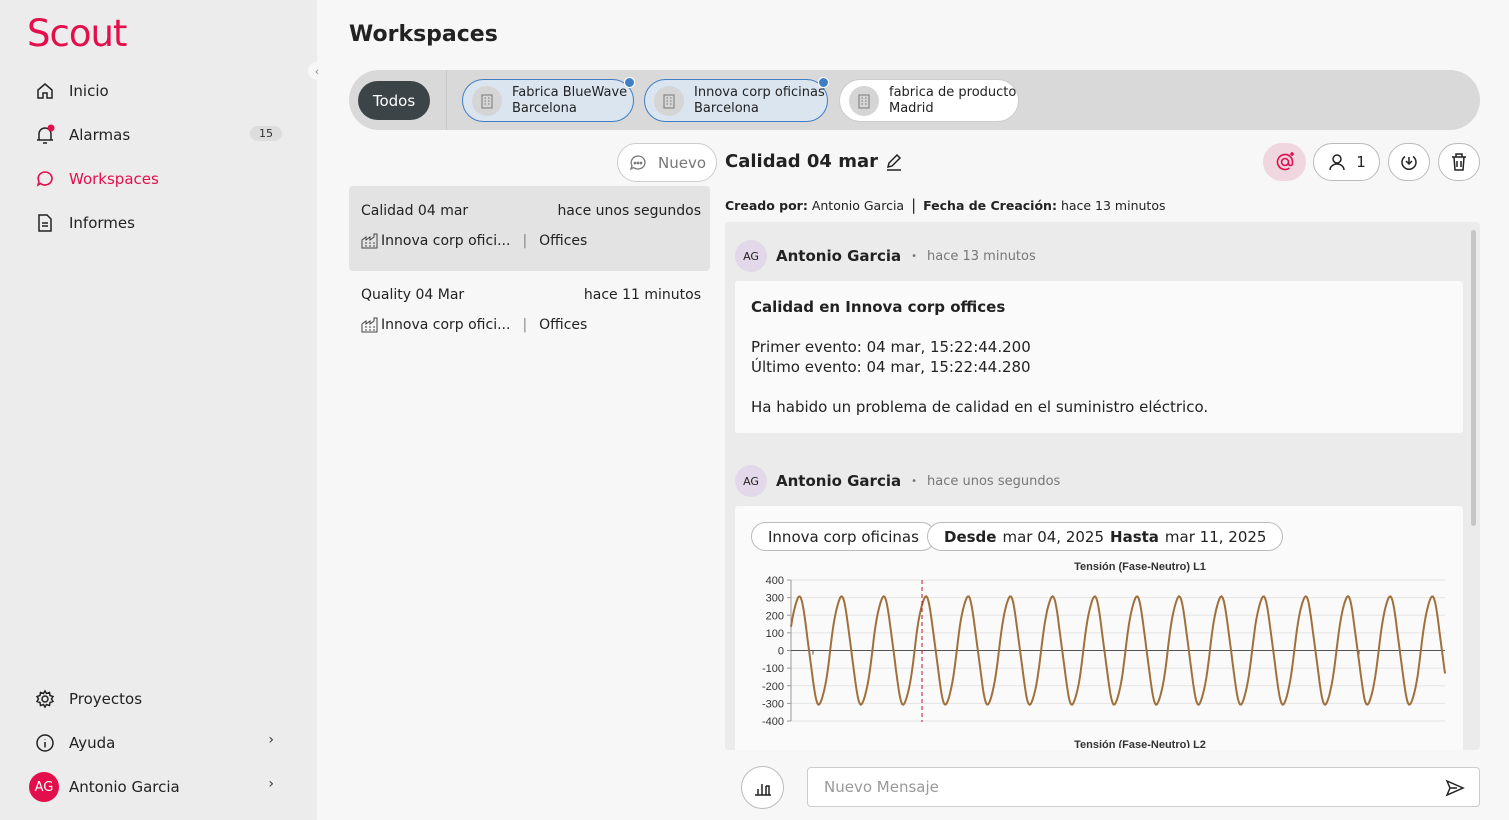 This screenshot has width=1509, height=820. I want to click on chip-title: Innova corp oficinas, so click(759, 92).